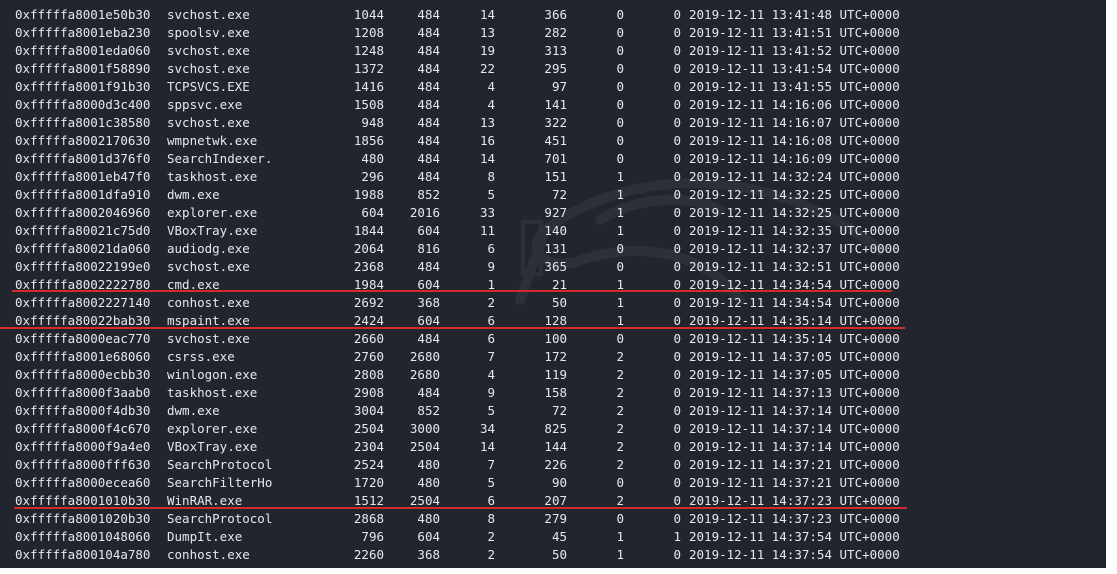 This screenshot has width=1117, height=574. I want to click on highlight-underline-mspaint, so click(452, 328).